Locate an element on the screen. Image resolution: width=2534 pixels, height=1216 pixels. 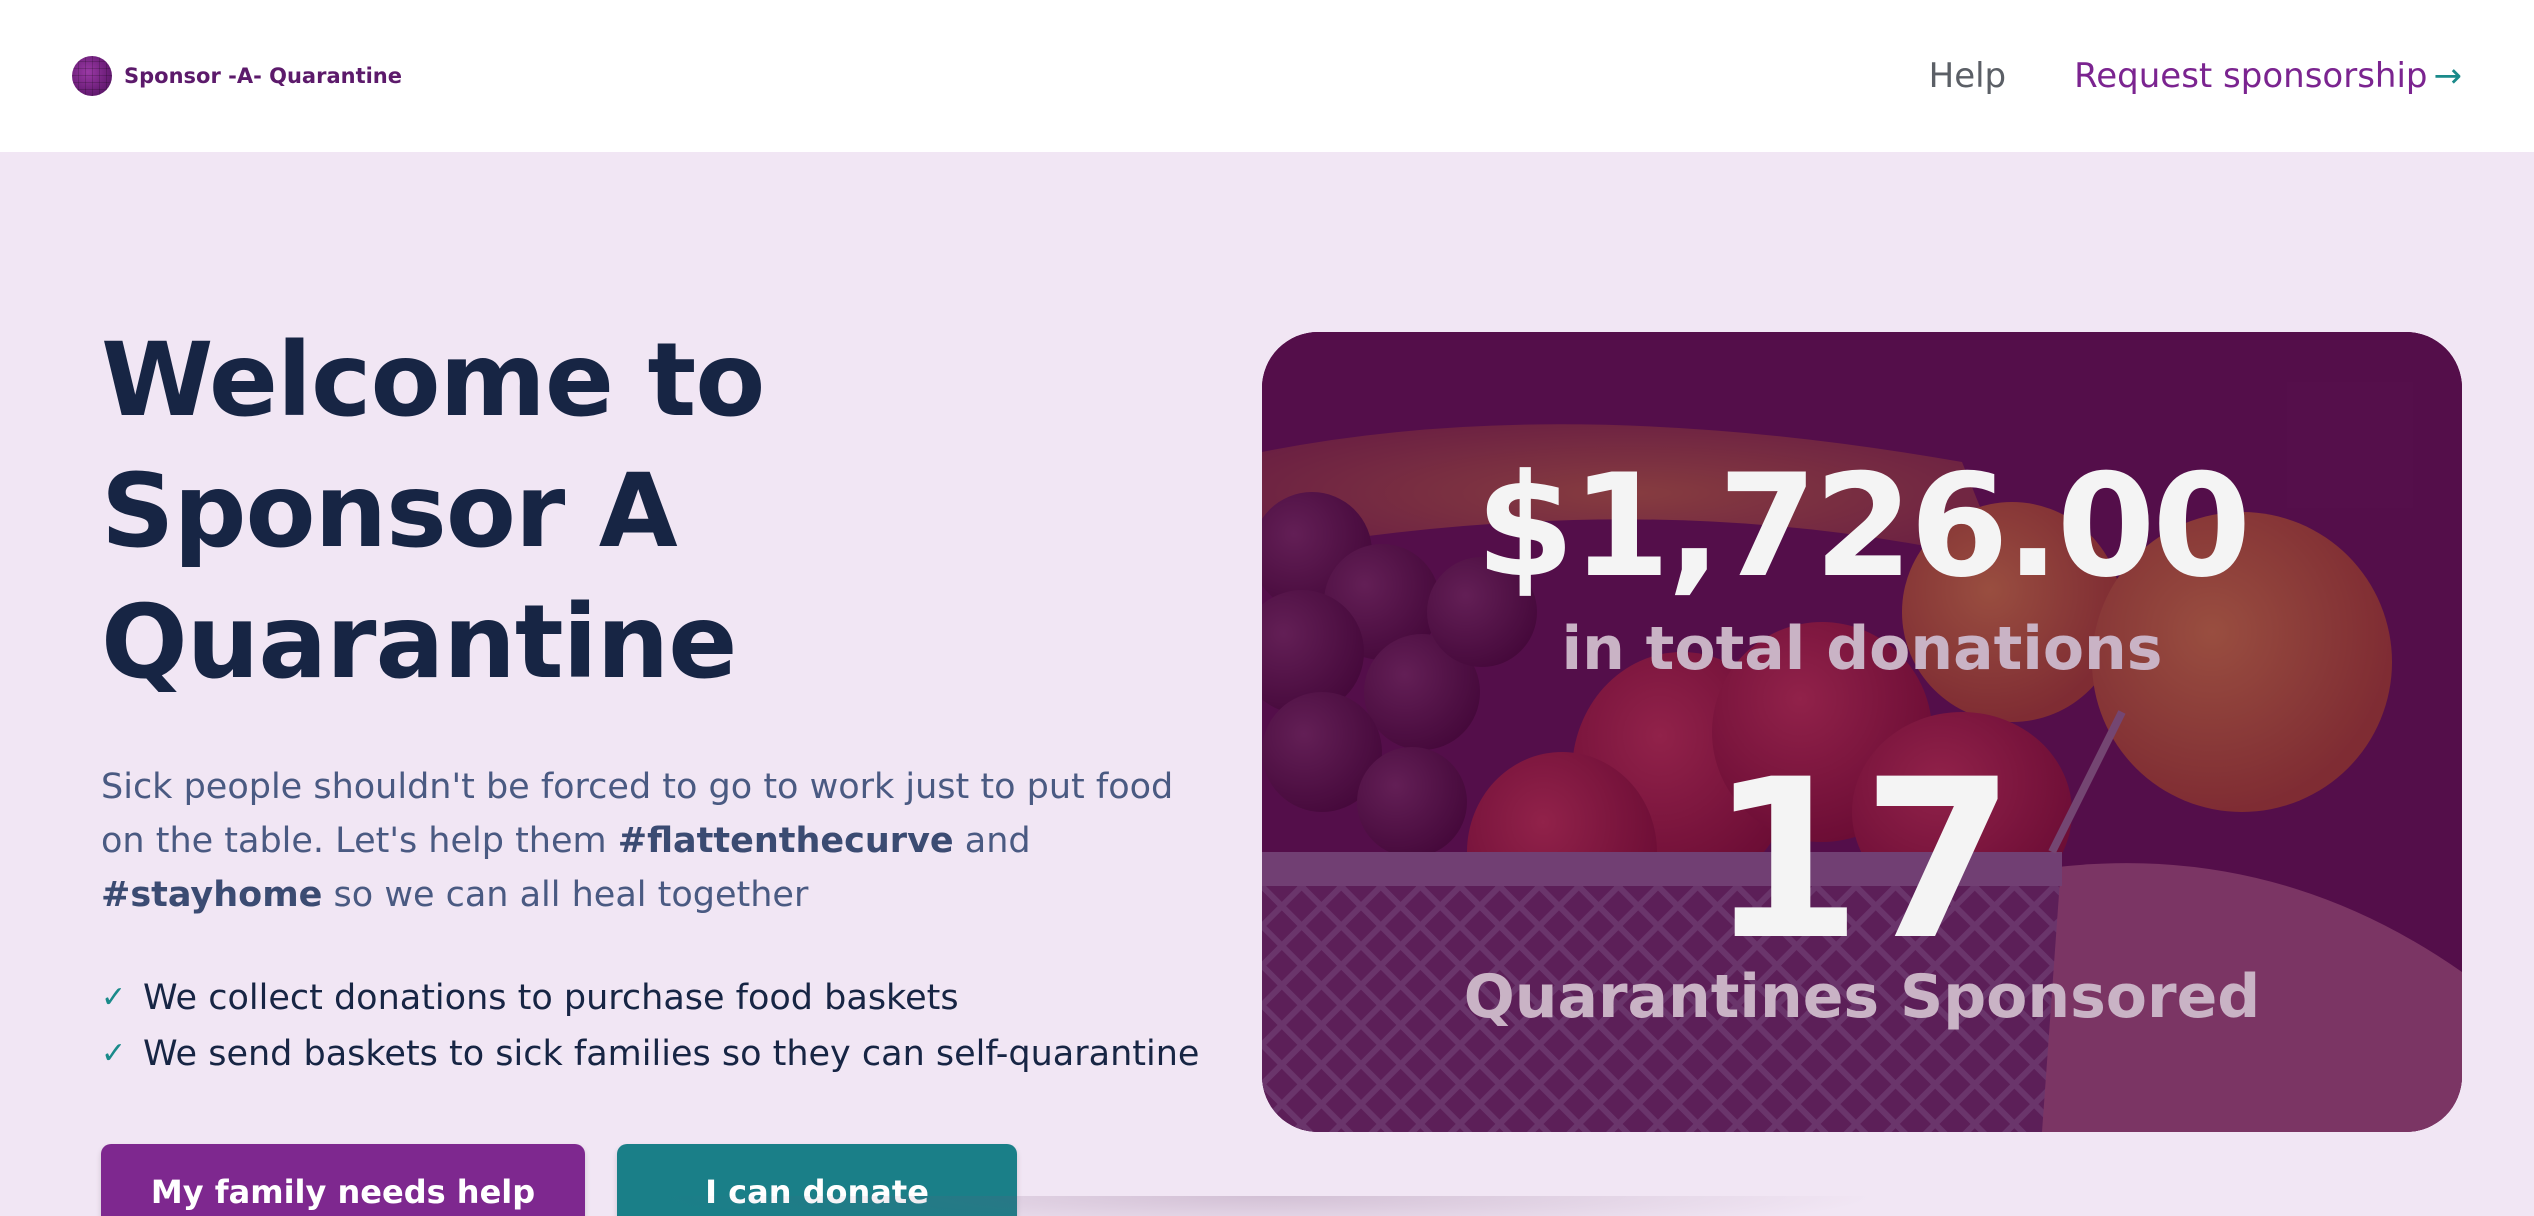
brand: Sponsor -A- Quarantine is located at coordinates (237, 76).